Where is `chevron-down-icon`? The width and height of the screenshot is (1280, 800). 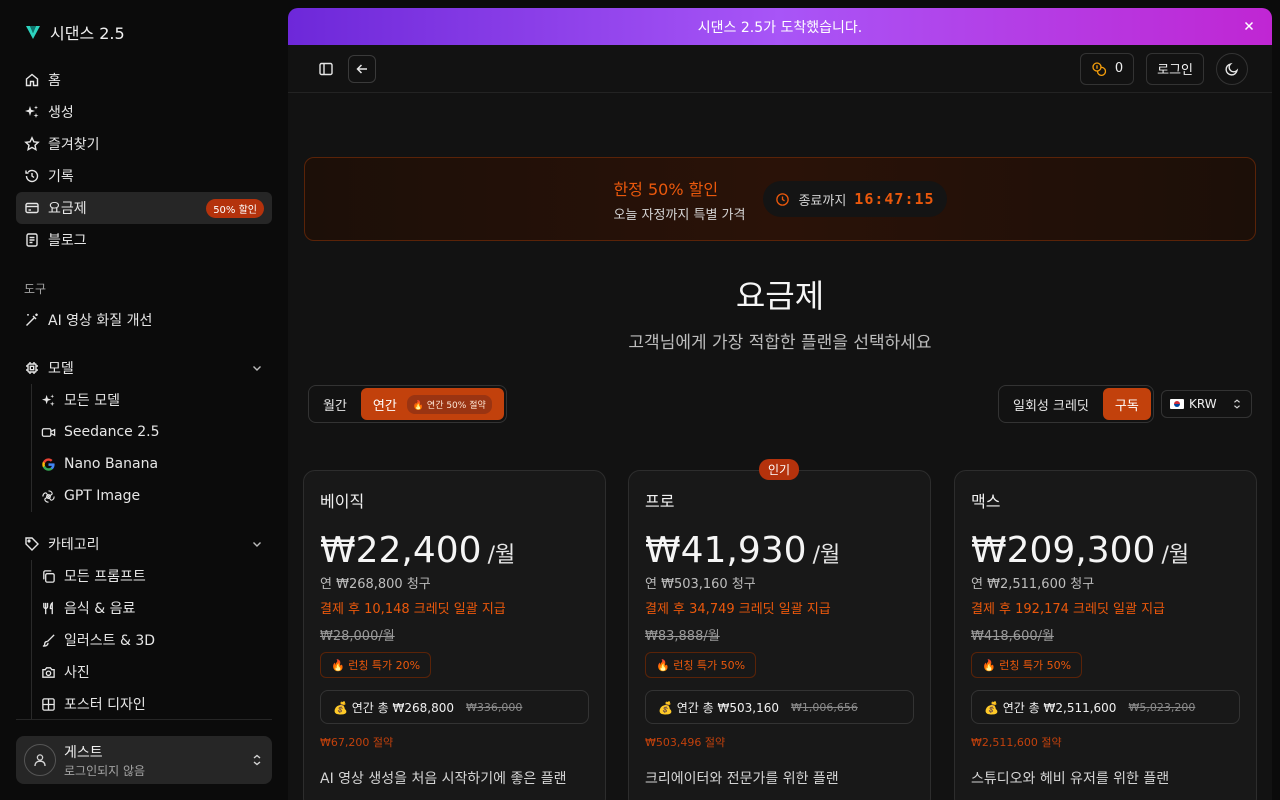
chevron-down-icon is located at coordinates (257, 544).